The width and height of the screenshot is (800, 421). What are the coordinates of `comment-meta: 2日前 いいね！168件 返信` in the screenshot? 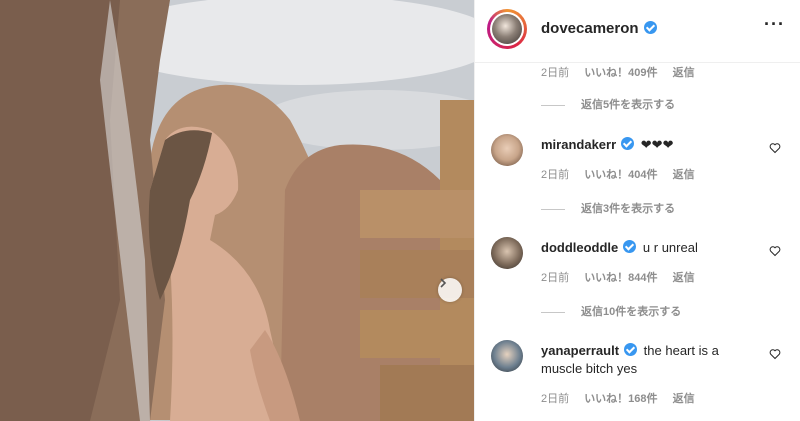 It's located at (618, 399).